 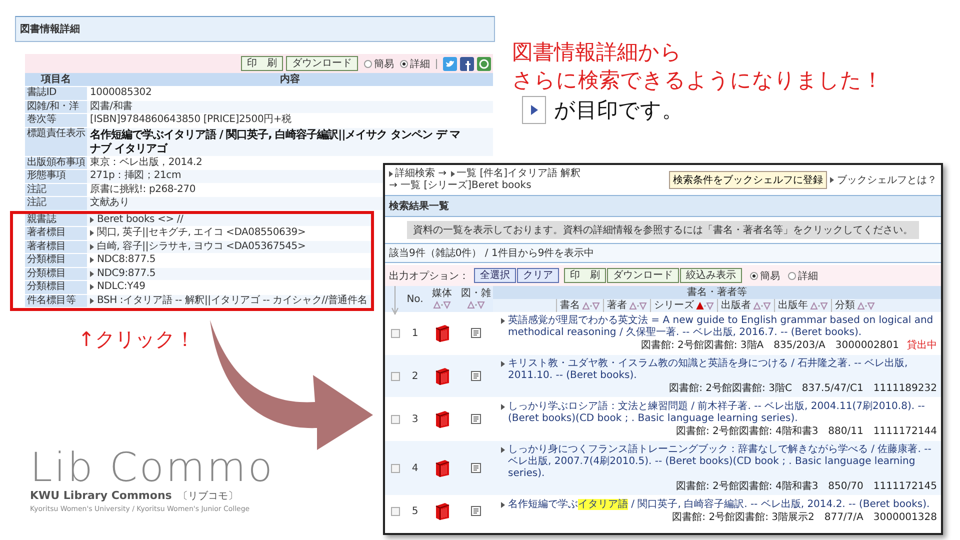 What do you see at coordinates (395, 301) in the screenshot?
I see `down-arrow-icon` at bounding box center [395, 301].